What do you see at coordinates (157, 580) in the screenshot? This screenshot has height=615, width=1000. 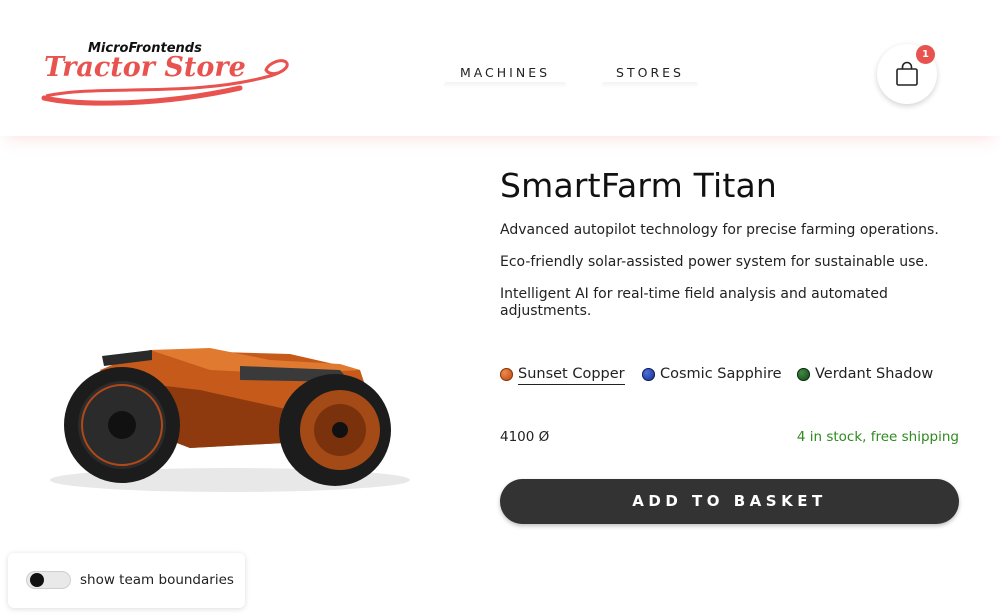 I see `toggle-label: show team boundaries` at bounding box center [157, 580].